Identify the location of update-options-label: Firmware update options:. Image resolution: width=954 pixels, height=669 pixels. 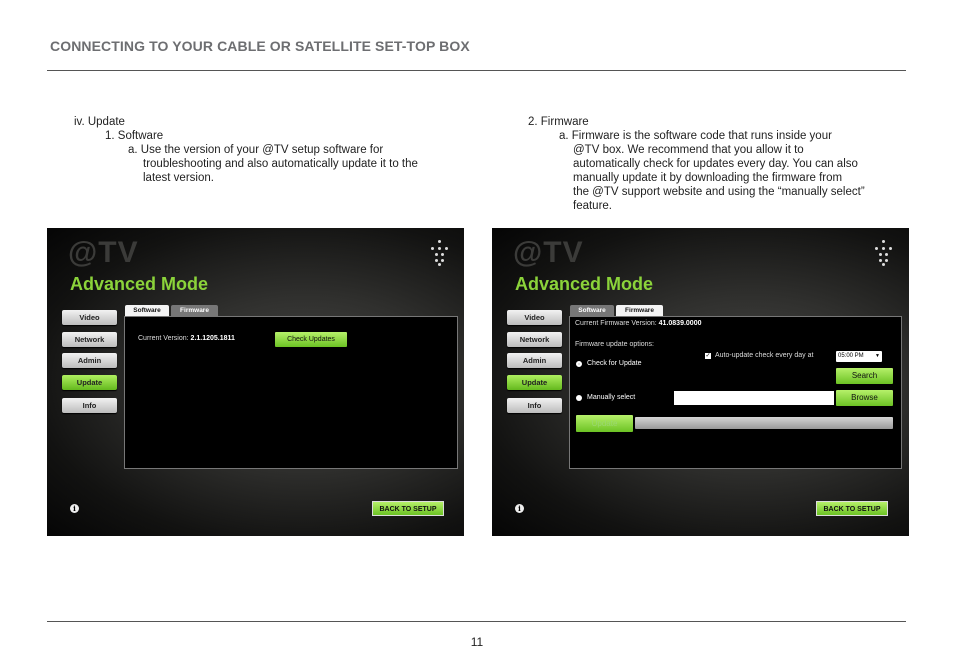
(614, 344).